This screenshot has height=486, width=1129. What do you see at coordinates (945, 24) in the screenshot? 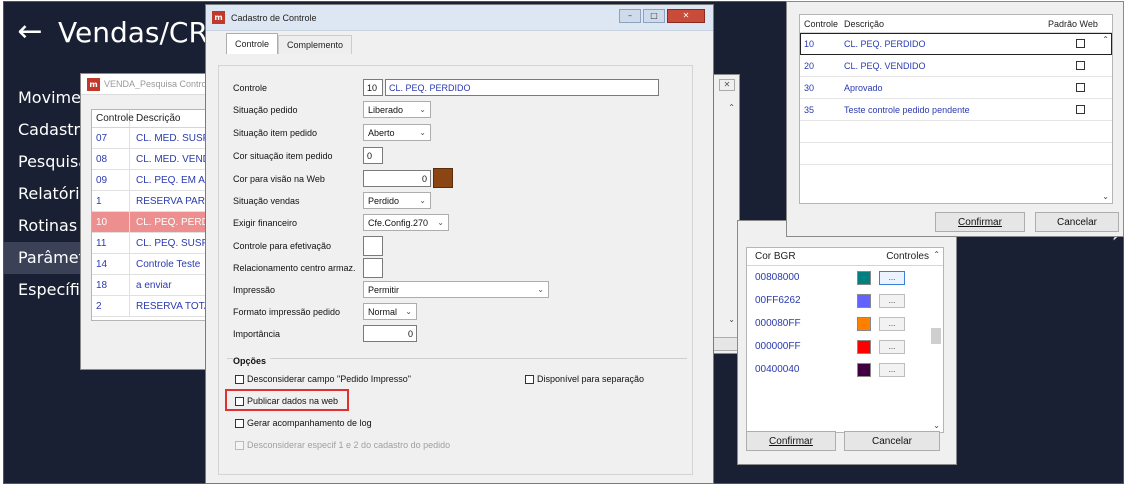
I see `column-header-descricao: Descrição` at bounding box center [945, 24].